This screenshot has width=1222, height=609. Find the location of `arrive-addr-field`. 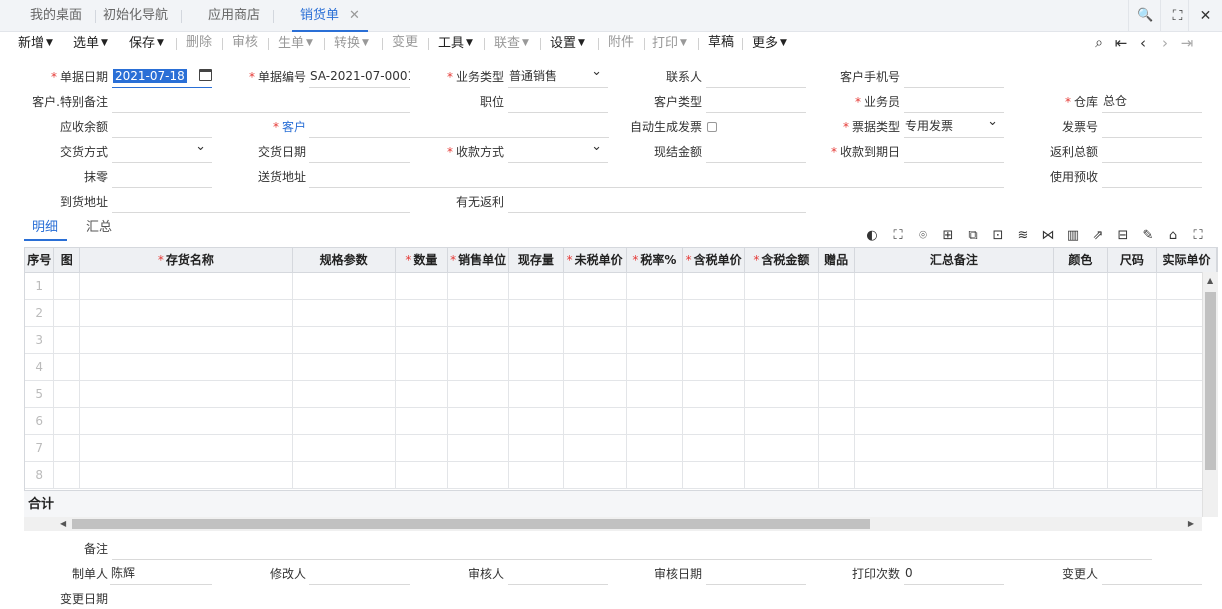

arrive-addr-field is located at coordinates (261, 202).